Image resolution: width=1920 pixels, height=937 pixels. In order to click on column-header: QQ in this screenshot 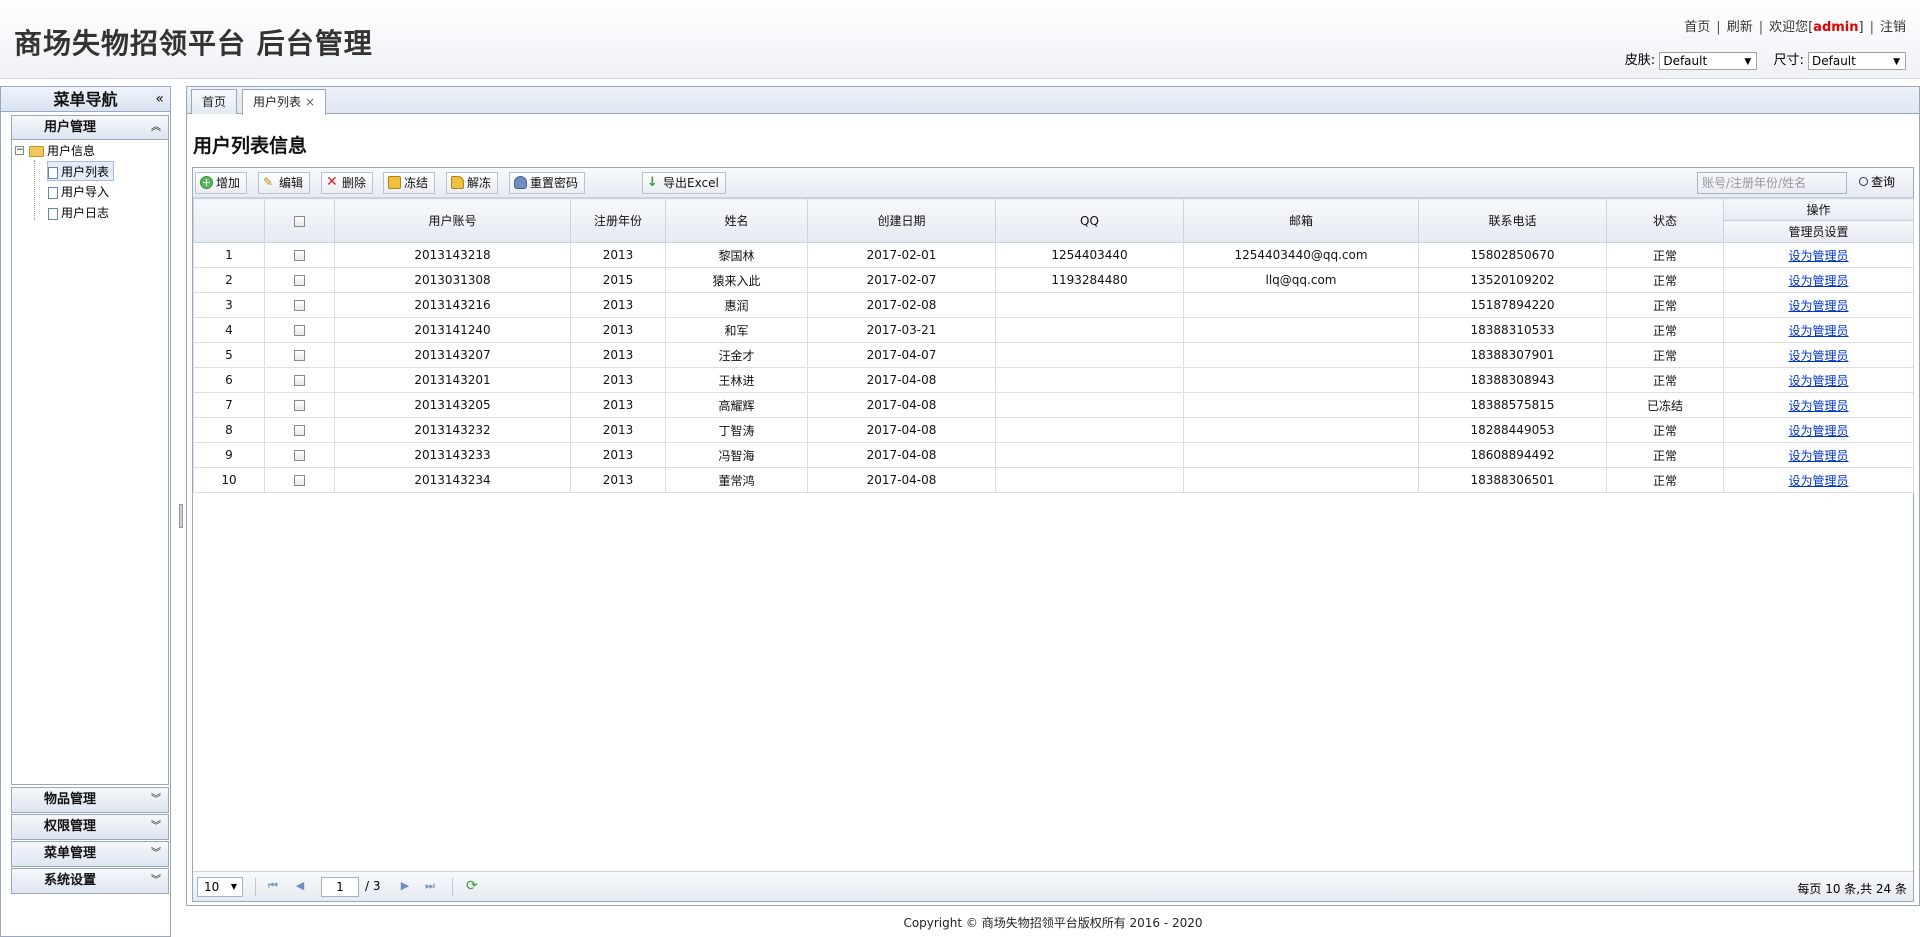, I will do `click(1089, 220)`.